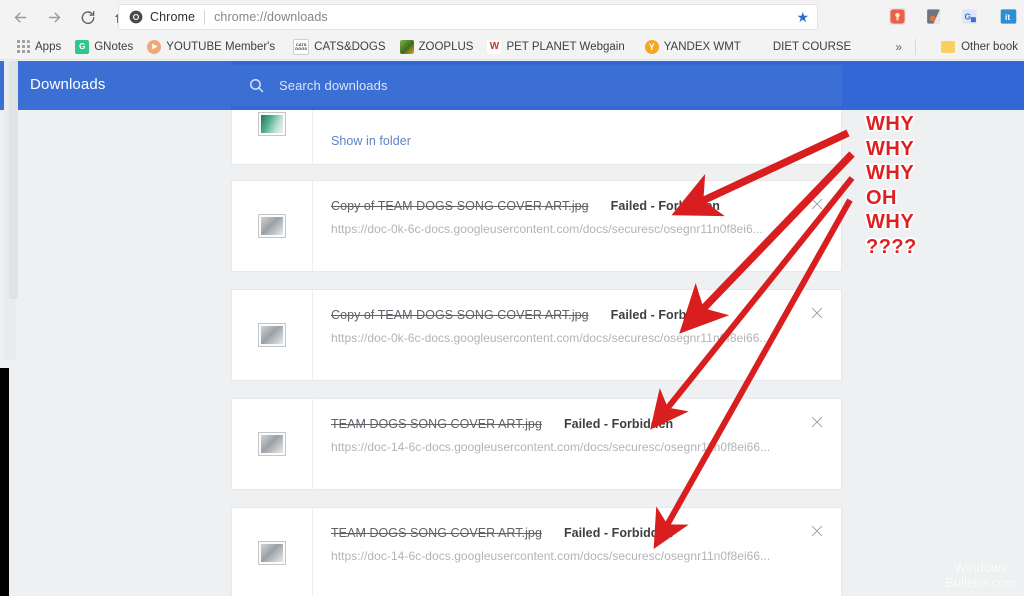 The height and width of the screenshot is (596, 1024). Describe the element at coordinates (536, 85) in the screenshot. I see `search-downloads-field: Search downloads` at that location.